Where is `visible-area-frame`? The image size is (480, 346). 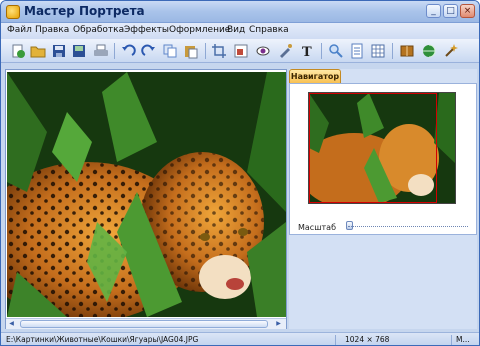
visible-area-frame is located at coordinates (373, 148).